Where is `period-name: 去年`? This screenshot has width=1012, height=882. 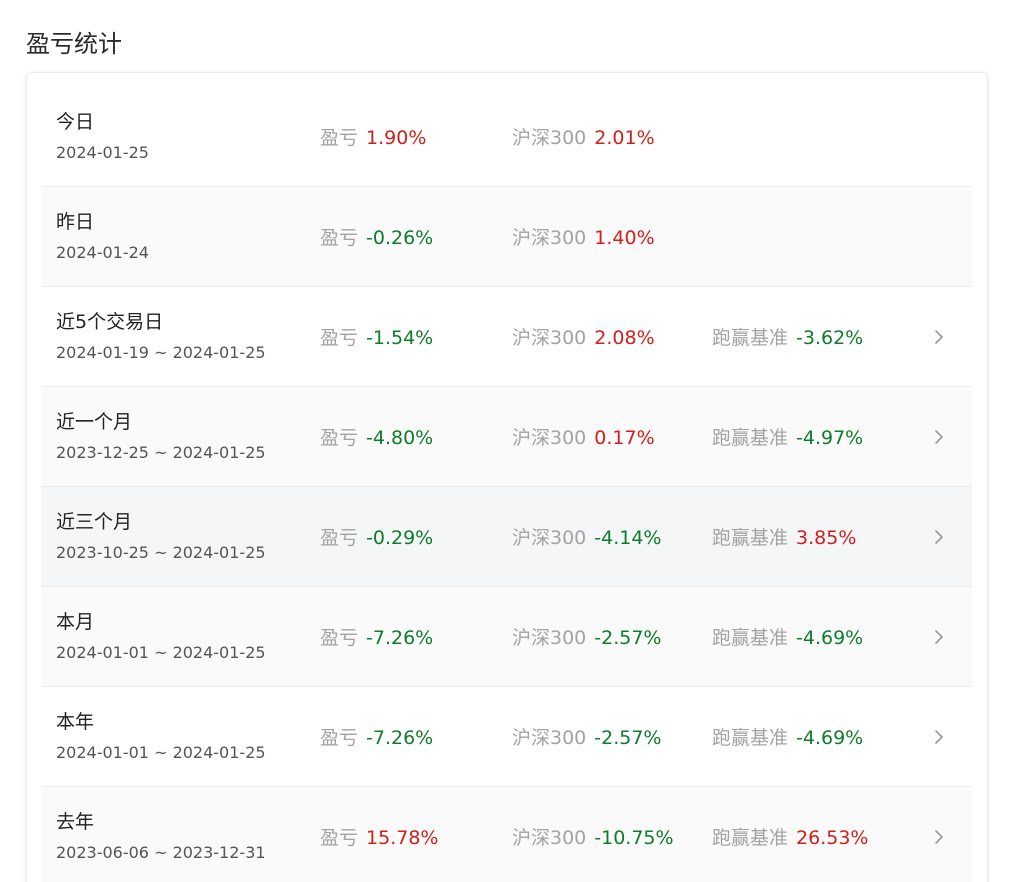 period-name: 去年 is located at coordinates (75, 822).